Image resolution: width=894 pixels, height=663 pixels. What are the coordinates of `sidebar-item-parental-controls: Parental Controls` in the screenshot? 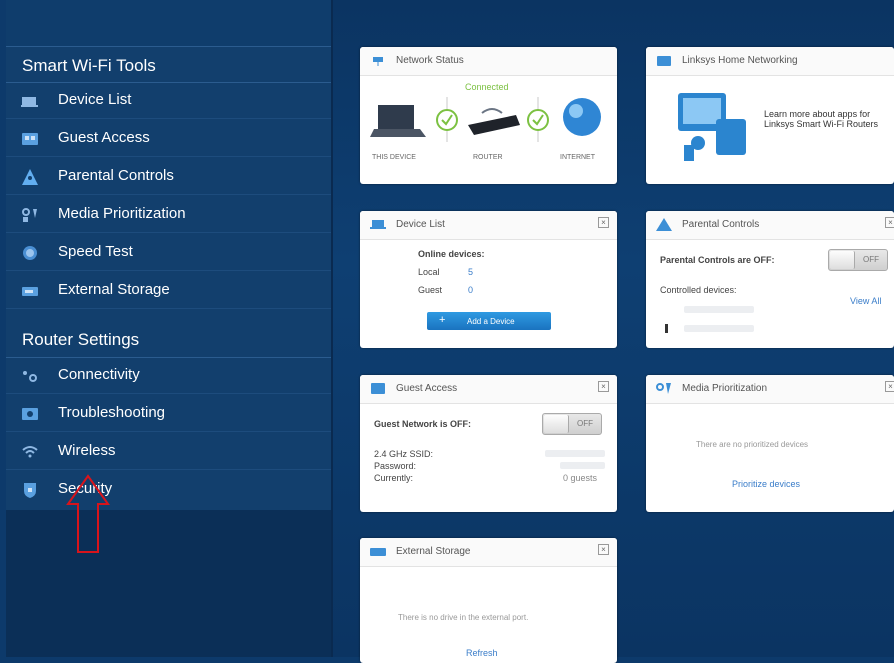 It's located at (168, 177).